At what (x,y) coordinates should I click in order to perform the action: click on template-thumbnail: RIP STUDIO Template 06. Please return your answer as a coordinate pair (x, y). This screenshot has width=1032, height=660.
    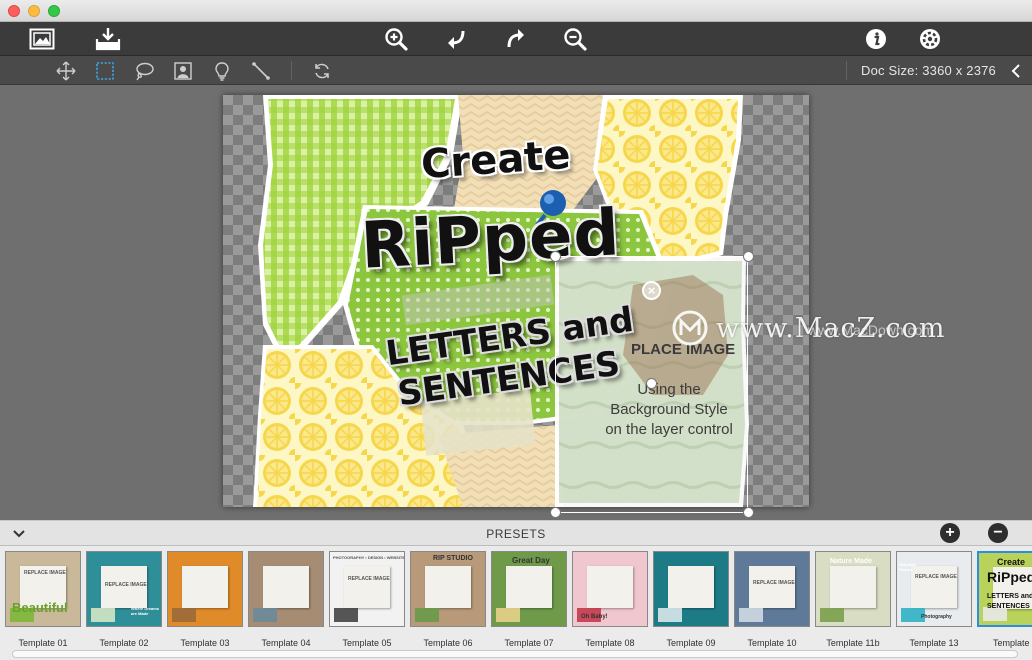
    Looking at the image, I should click on (448, 599).